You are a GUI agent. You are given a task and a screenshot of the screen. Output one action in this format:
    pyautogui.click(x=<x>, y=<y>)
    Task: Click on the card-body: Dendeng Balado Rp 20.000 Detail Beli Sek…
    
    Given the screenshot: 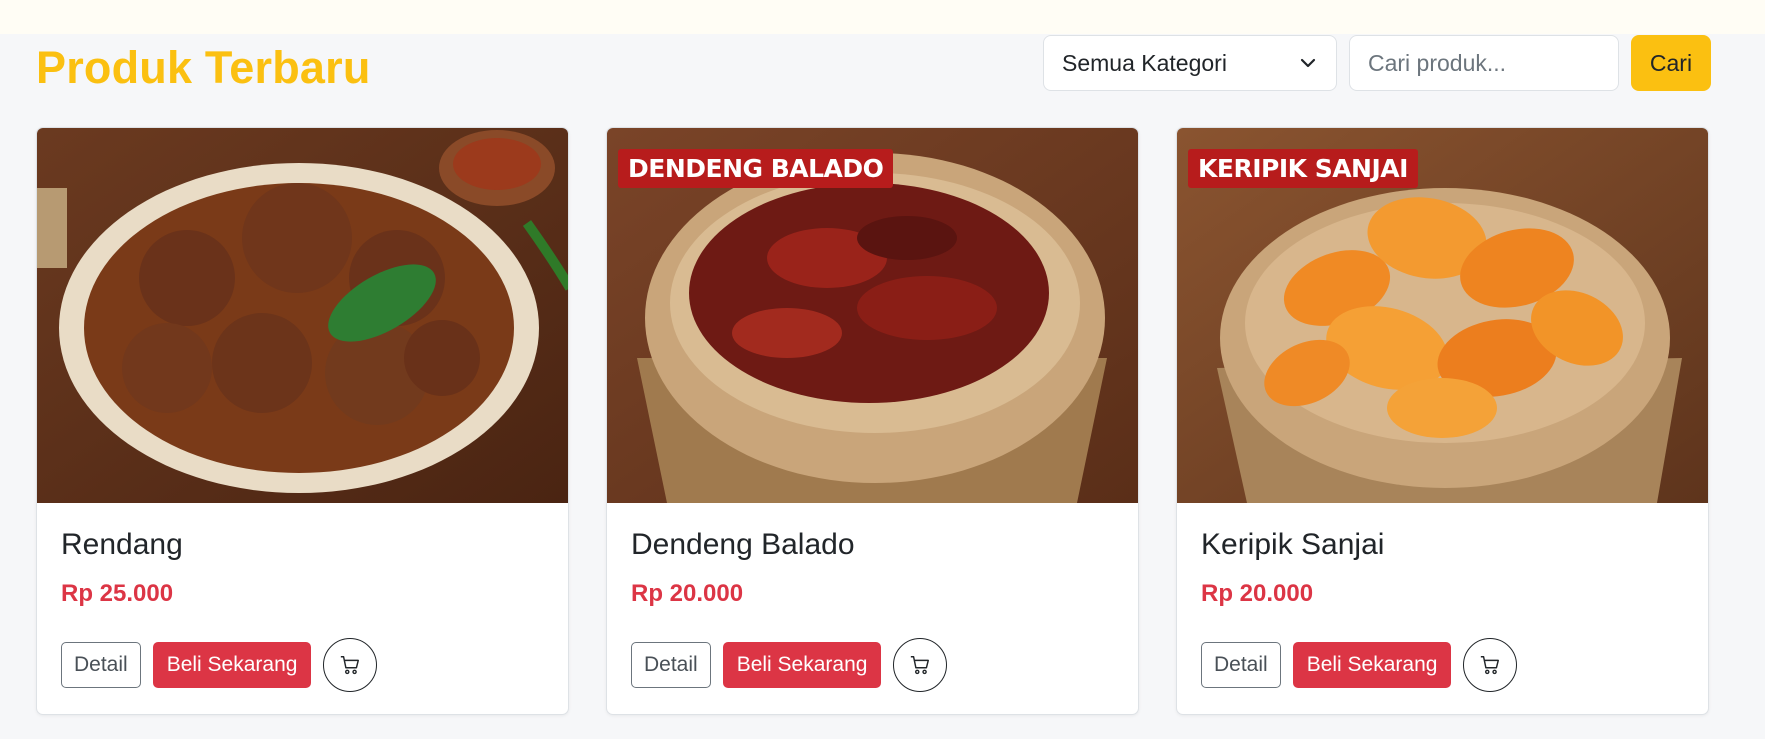 What is the action you would take?
    pyautogui.click(x=872, y=608)
    